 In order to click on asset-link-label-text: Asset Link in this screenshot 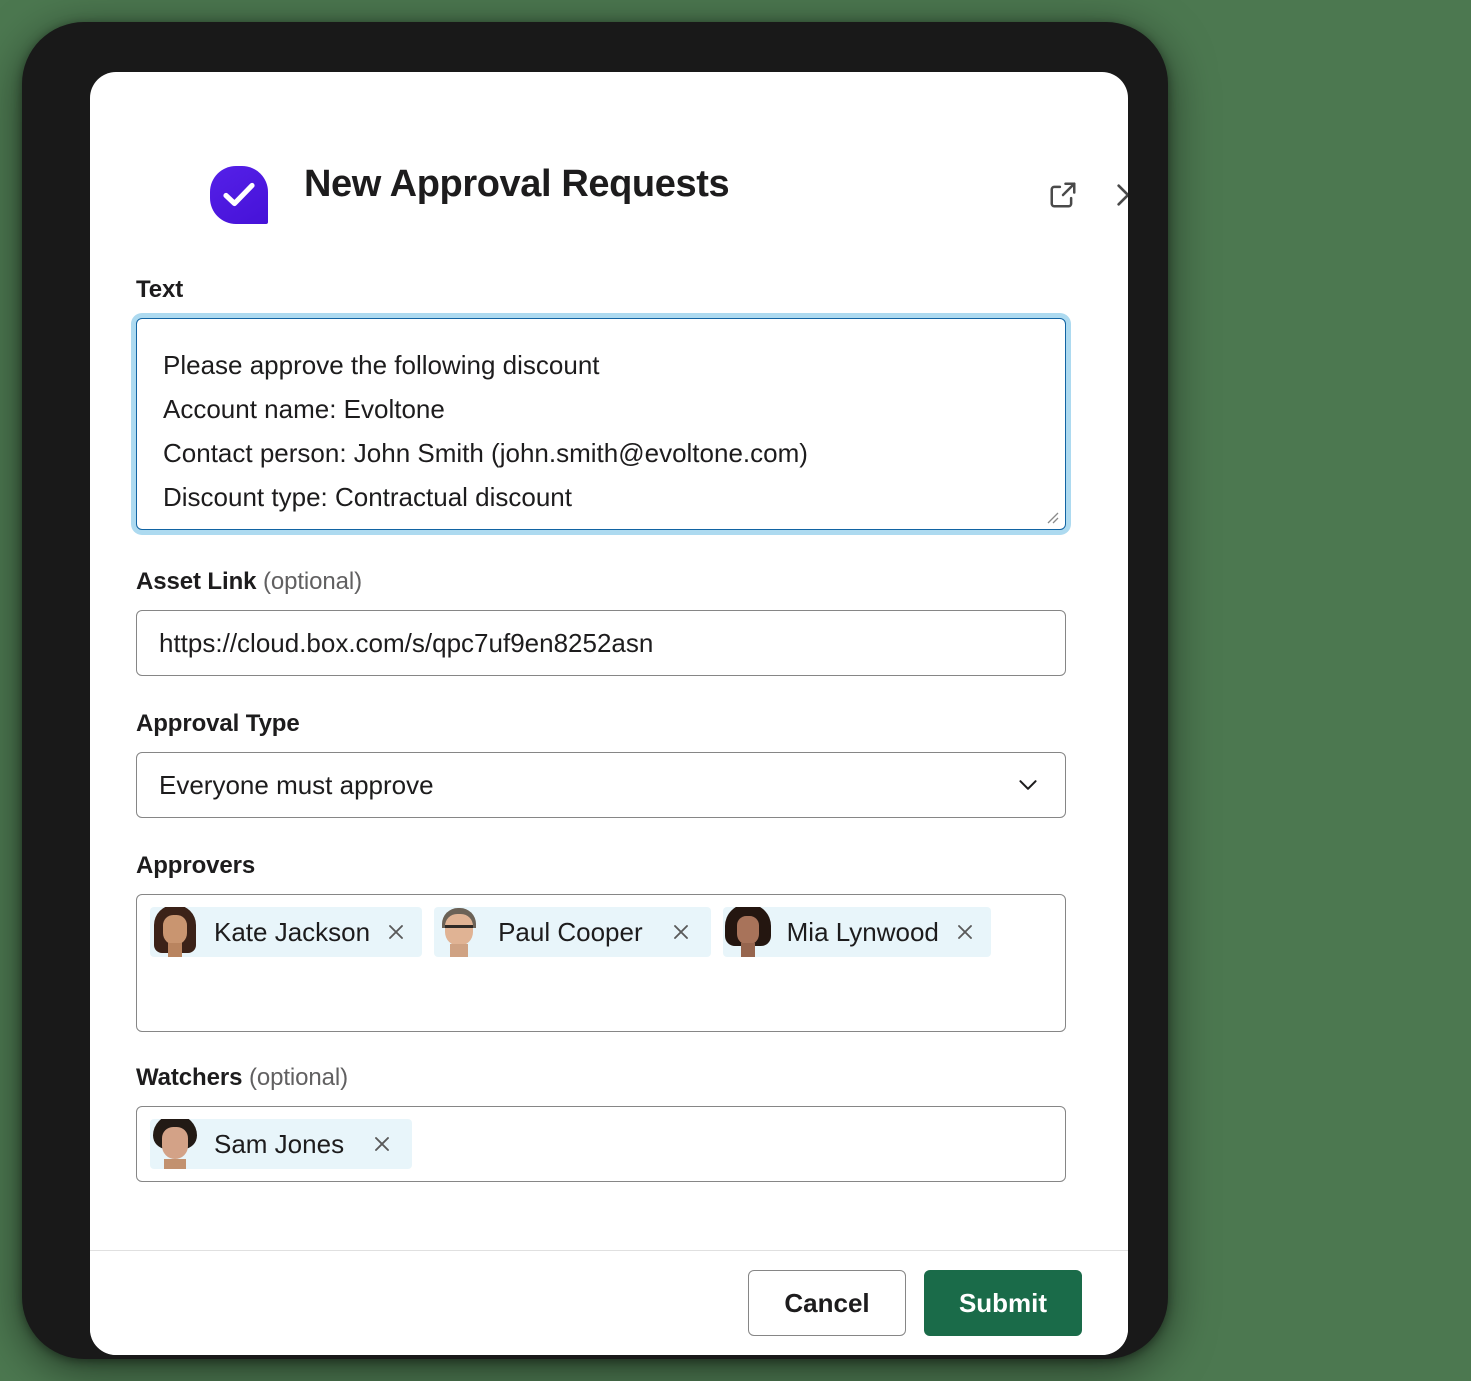, I will do `click(196, 581)`.